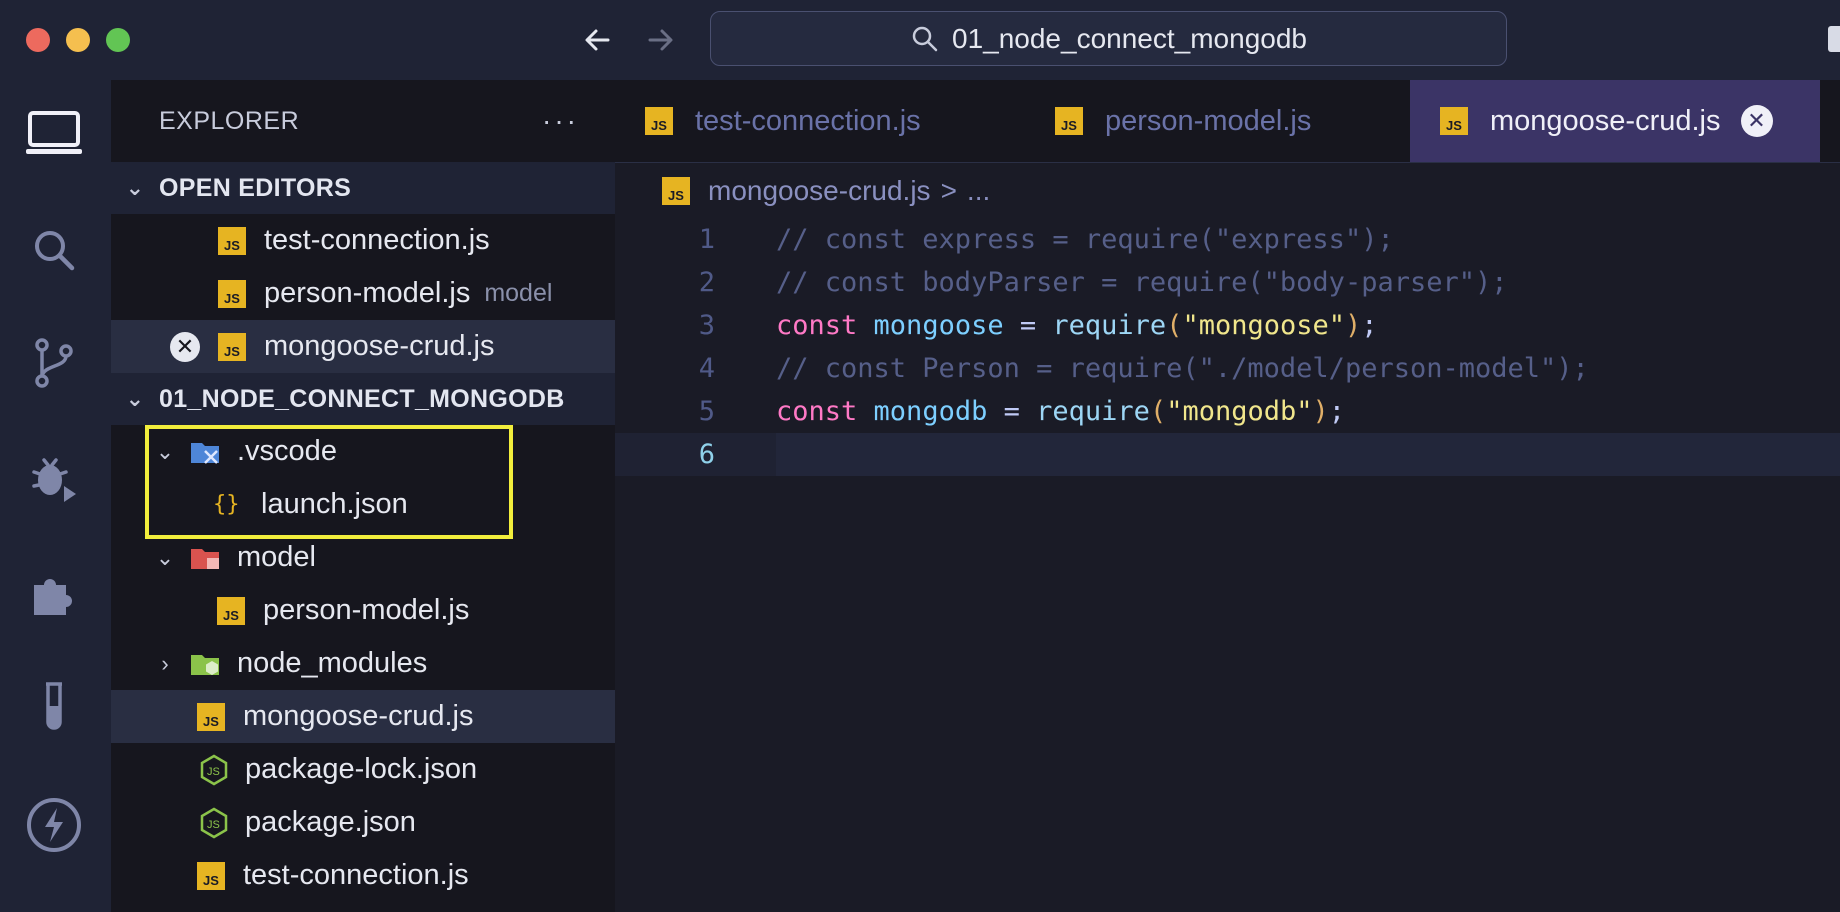  I want to click on maximize-window-button, so click(118, 40).